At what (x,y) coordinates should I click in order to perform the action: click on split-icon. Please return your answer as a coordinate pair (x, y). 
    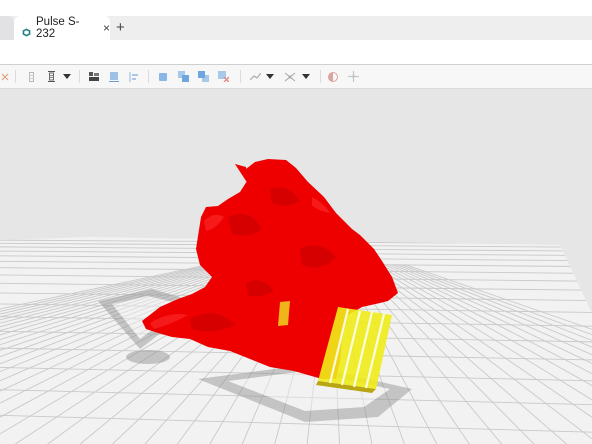
    Looking at the image, I should click on (353, 76).